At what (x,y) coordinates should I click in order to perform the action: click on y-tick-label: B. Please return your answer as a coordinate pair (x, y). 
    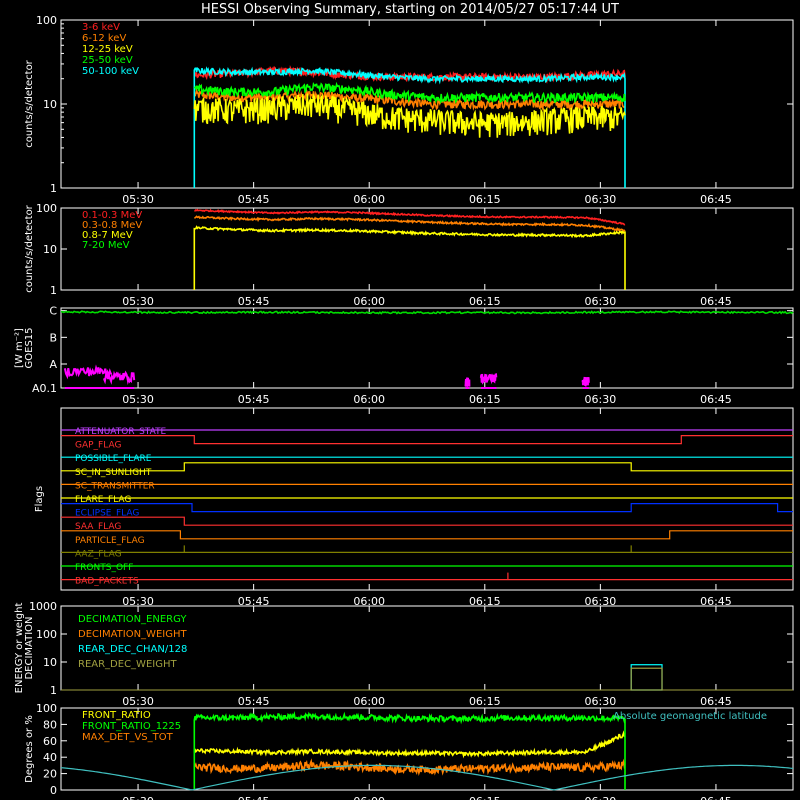
    Looking at the image, I should click on (53, 337).